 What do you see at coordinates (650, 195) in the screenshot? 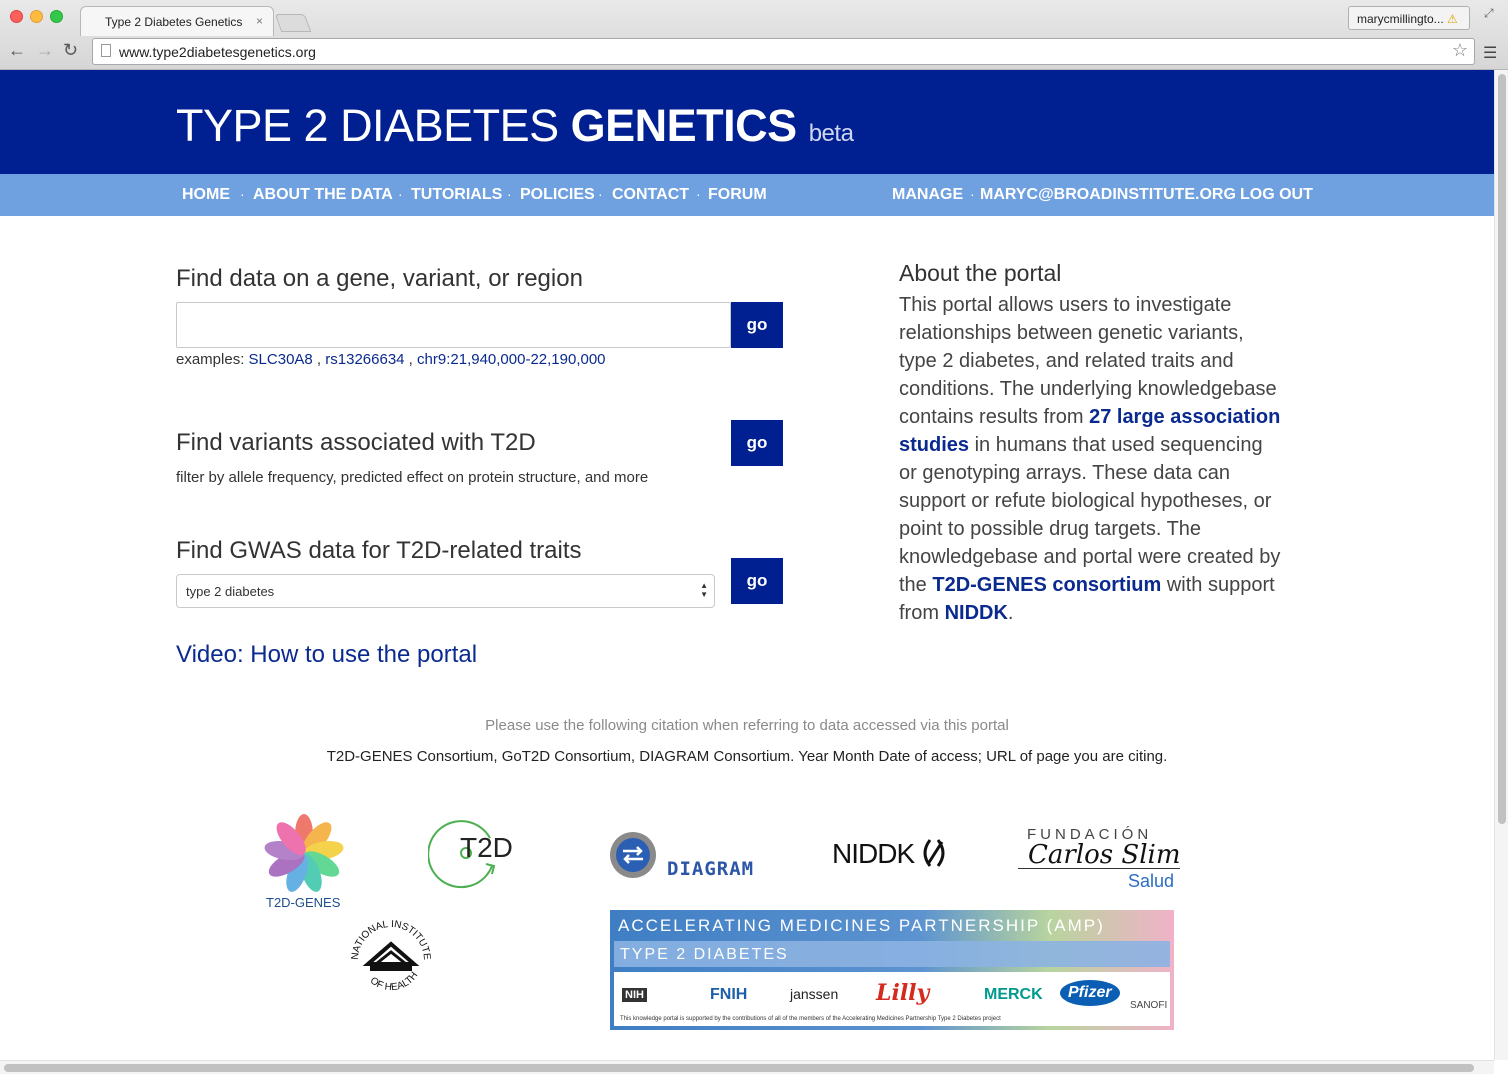
I see `nav-contact: CONTACT` at bounding box center [650, 195].